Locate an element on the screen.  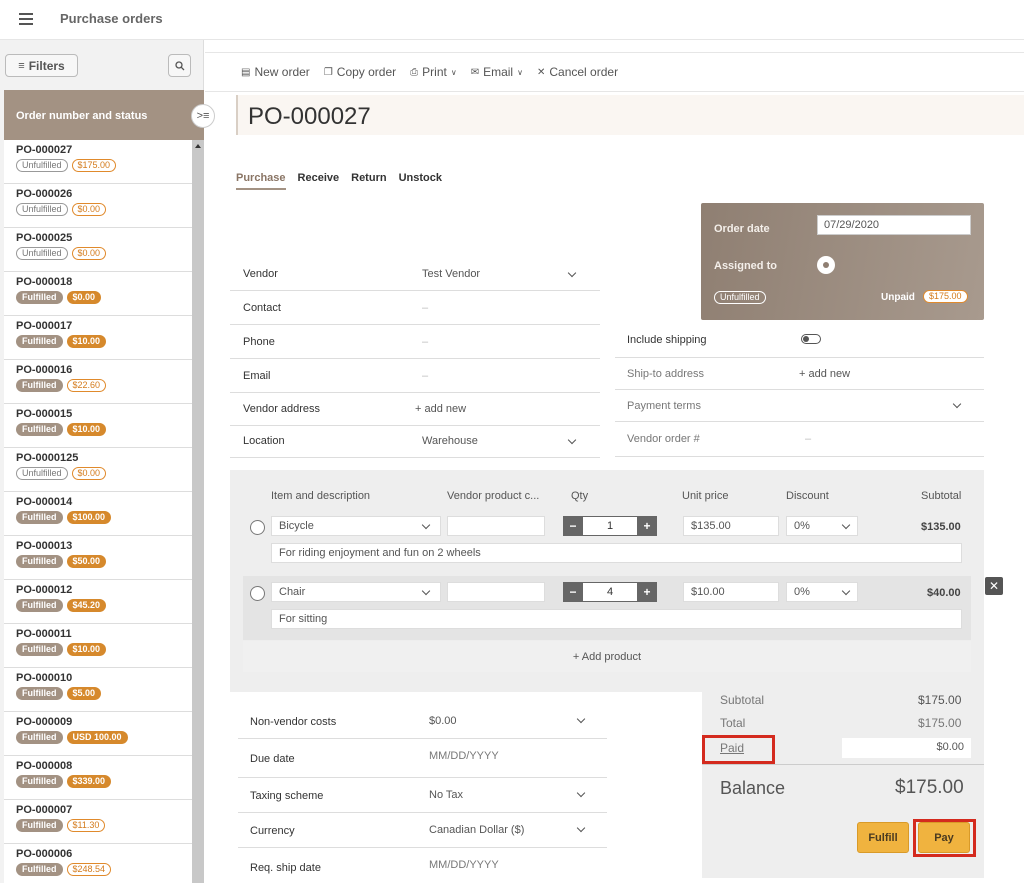
list-item: PO-000012 Fulfilled $45.20 is located at coordinates (98, 602).